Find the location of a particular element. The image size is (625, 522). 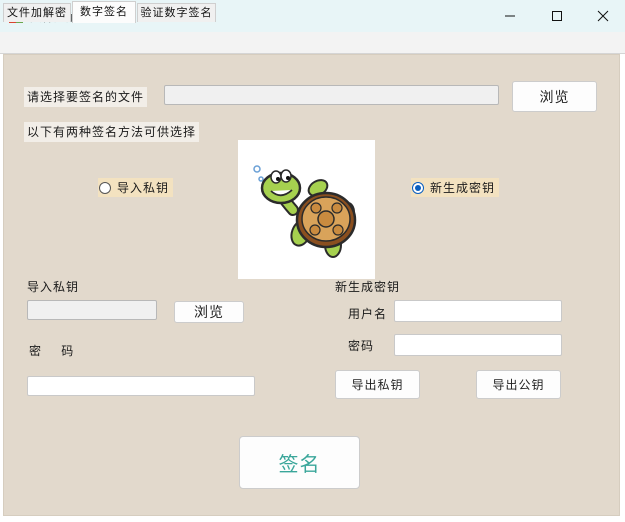

sign-button: 签名 is located at coordinates (299, 462).